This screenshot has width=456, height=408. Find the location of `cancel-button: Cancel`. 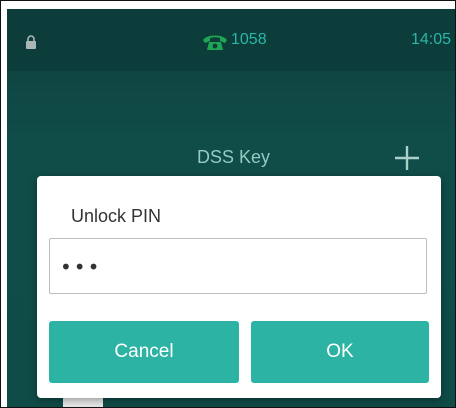

cancel-button: Cancel is located at coordinates (144, 352).